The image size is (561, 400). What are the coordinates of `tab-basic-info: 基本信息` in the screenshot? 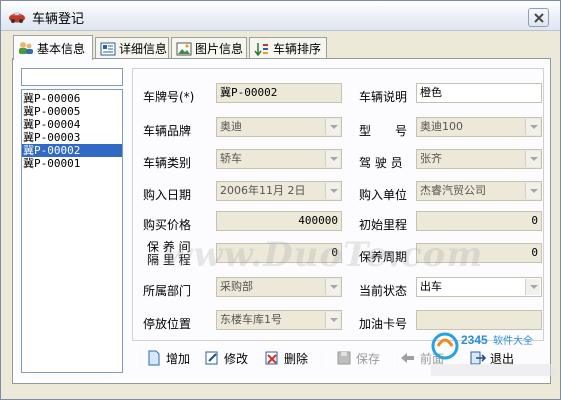 It's located at (53, 47).